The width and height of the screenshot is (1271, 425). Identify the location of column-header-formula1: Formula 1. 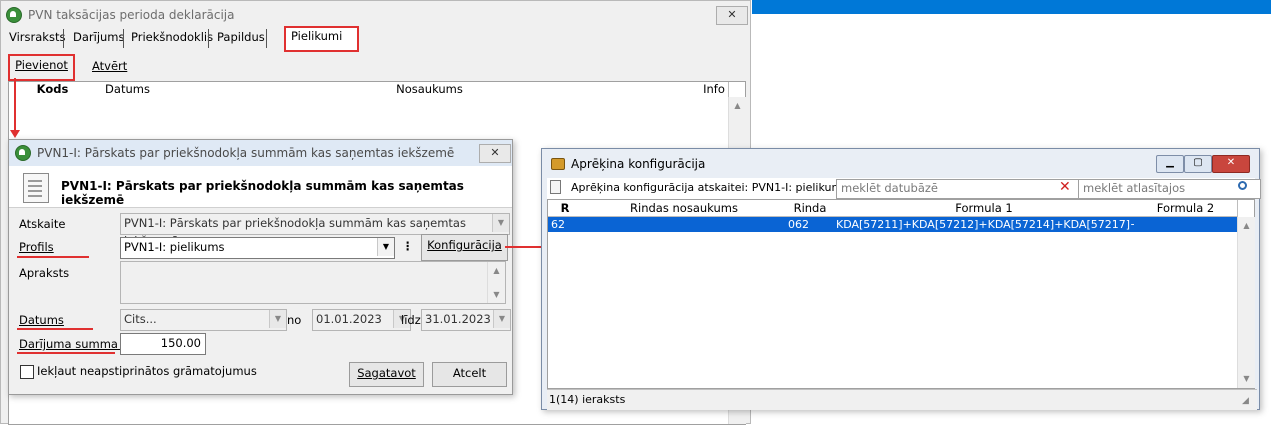
(984, 208).